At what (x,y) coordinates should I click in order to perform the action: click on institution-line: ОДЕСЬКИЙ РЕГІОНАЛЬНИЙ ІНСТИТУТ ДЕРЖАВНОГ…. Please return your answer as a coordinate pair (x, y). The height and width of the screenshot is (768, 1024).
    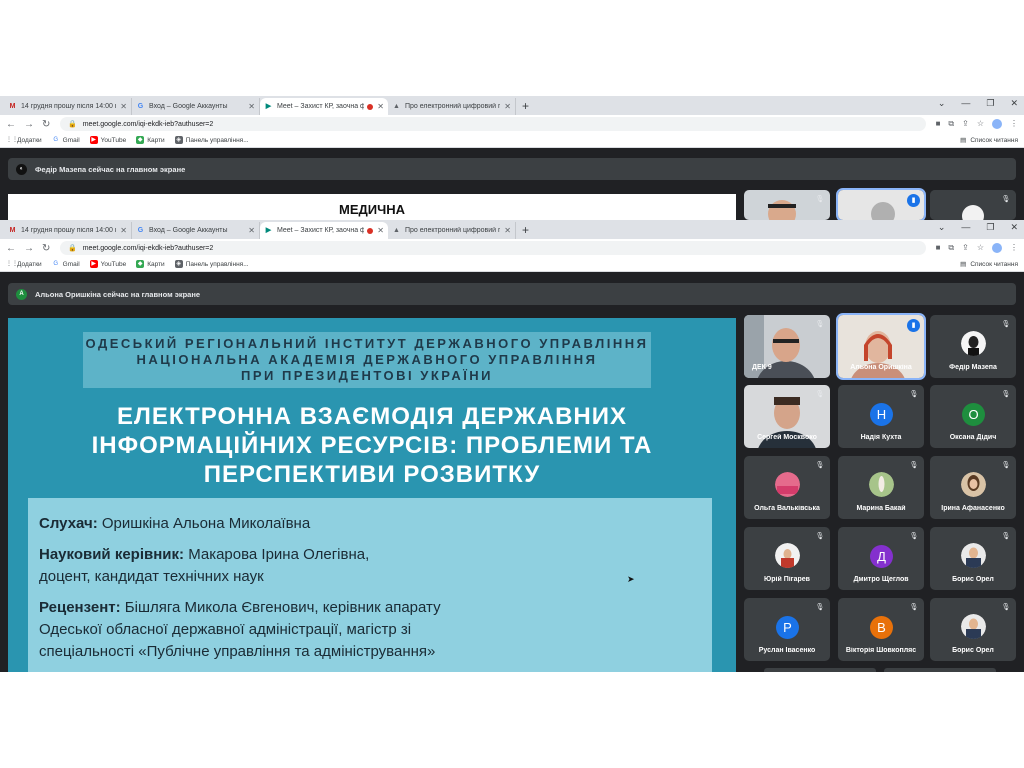
    Looking at the image, I should click on (367, 343).